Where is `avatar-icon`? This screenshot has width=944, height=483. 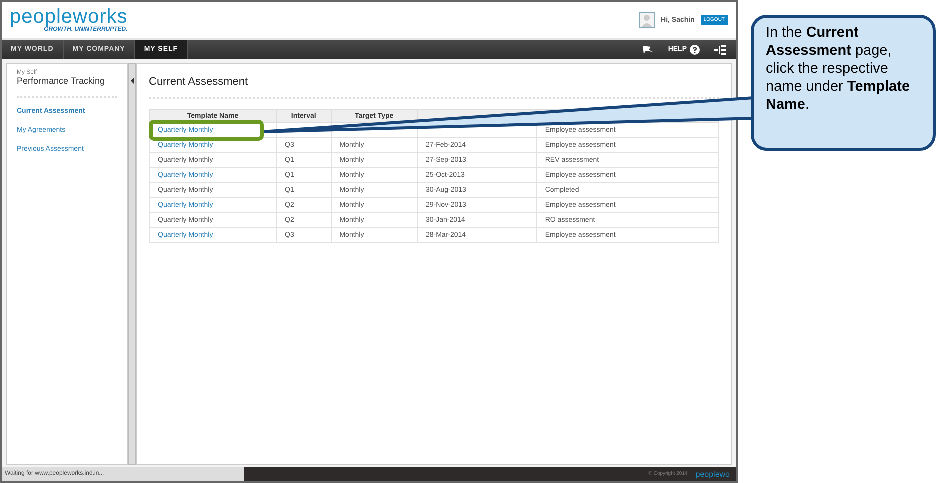
avatar-icon is located at coordinates (647, 20).